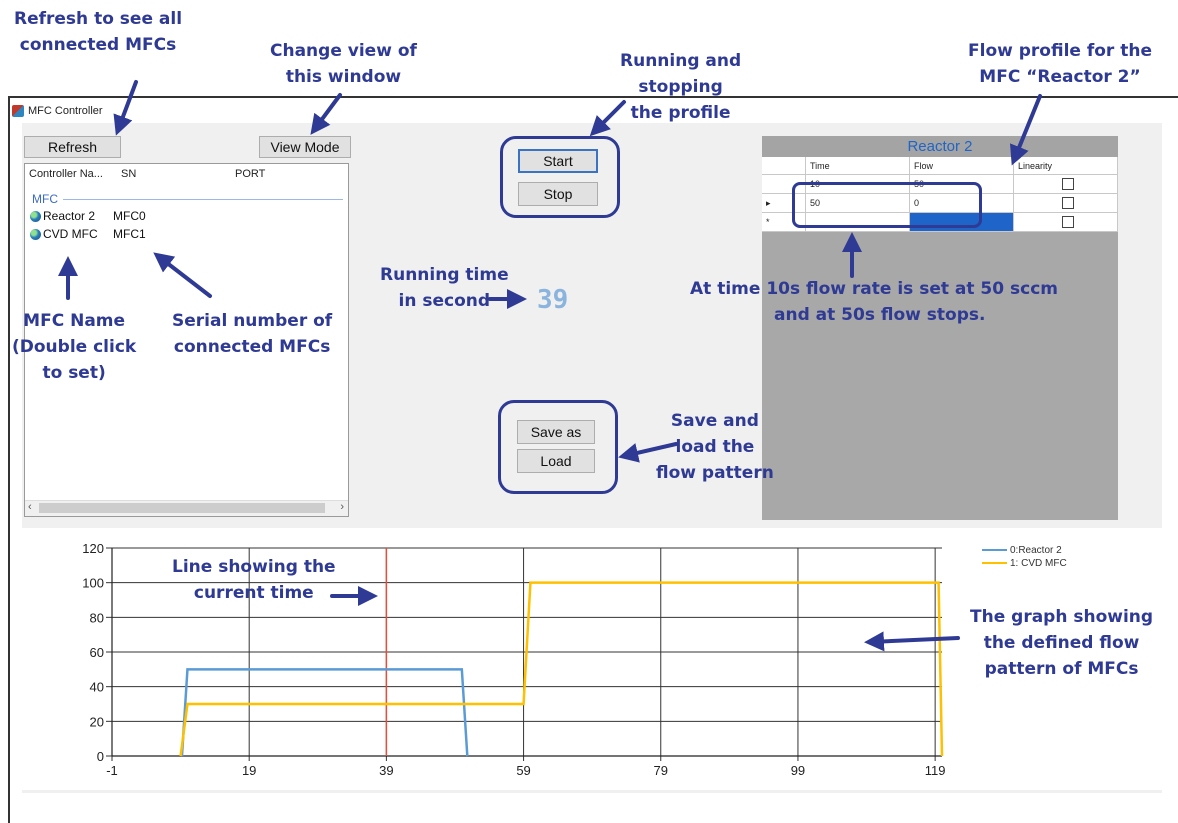  I want to click on profile-grid-annotation: Flow profile for the MFC “Reactor 2”, so click(1060, 64).